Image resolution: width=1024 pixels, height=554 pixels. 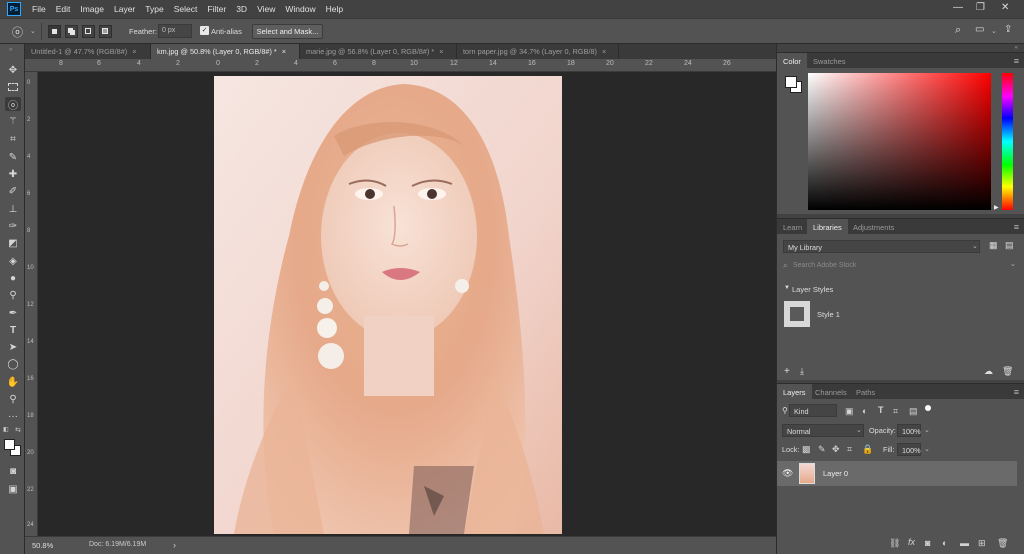 I want to click on zoom-tool-icon: ⚲, so click(x=13, y=399).